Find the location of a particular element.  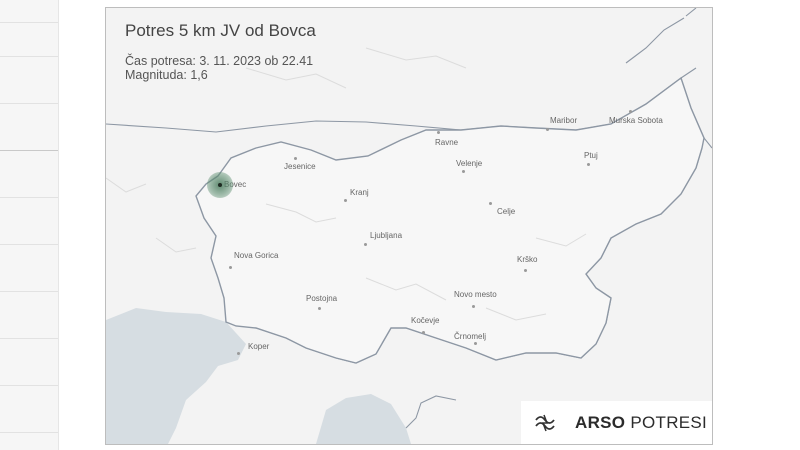

city-label-maribor: Maribor is located at coordinates (564, 120).